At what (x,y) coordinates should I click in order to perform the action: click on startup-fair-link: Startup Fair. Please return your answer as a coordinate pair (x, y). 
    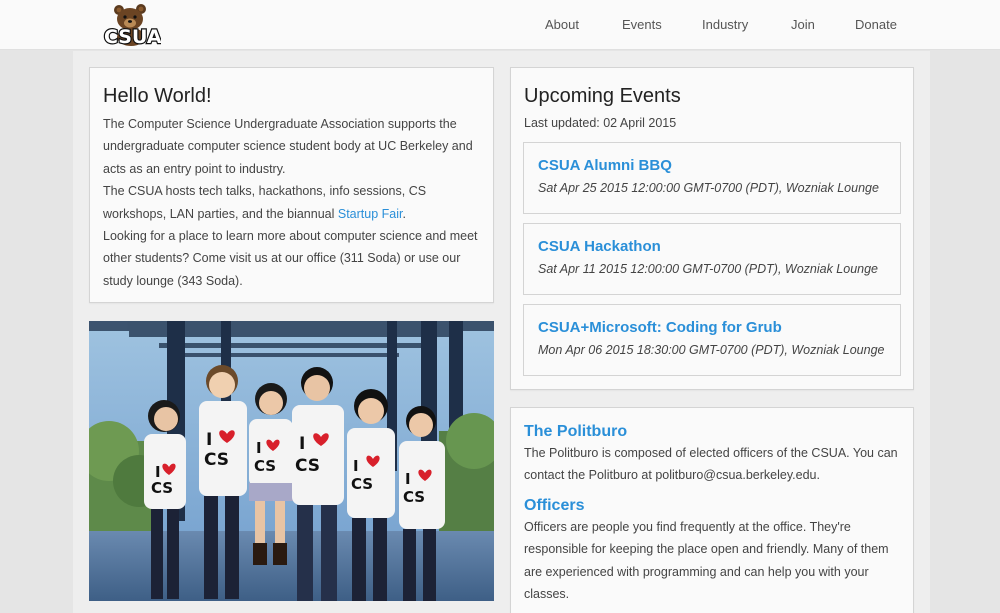
    Looking at the image, I should click on (370, 214).